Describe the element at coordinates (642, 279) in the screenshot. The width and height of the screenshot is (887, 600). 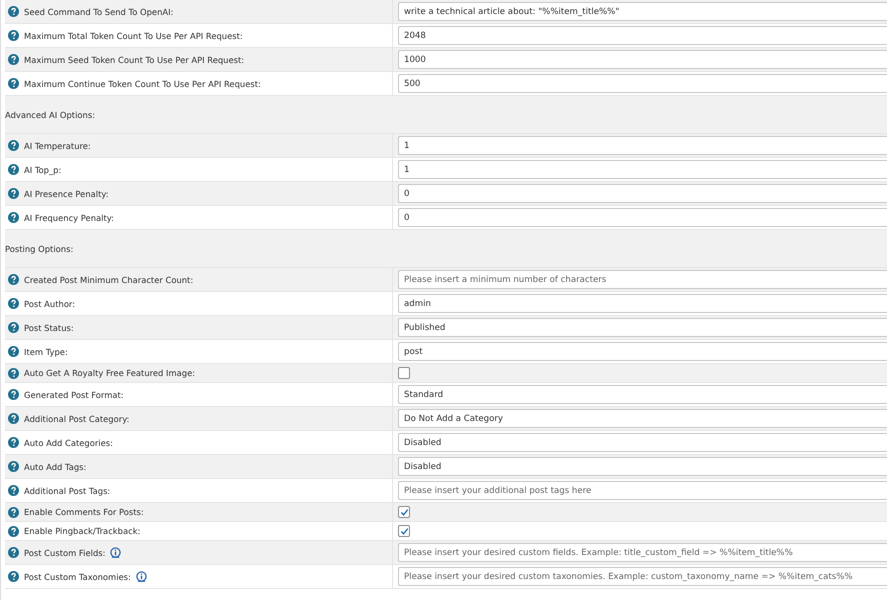
I see `text-field: Please insert a minimum number of characters` at that location.